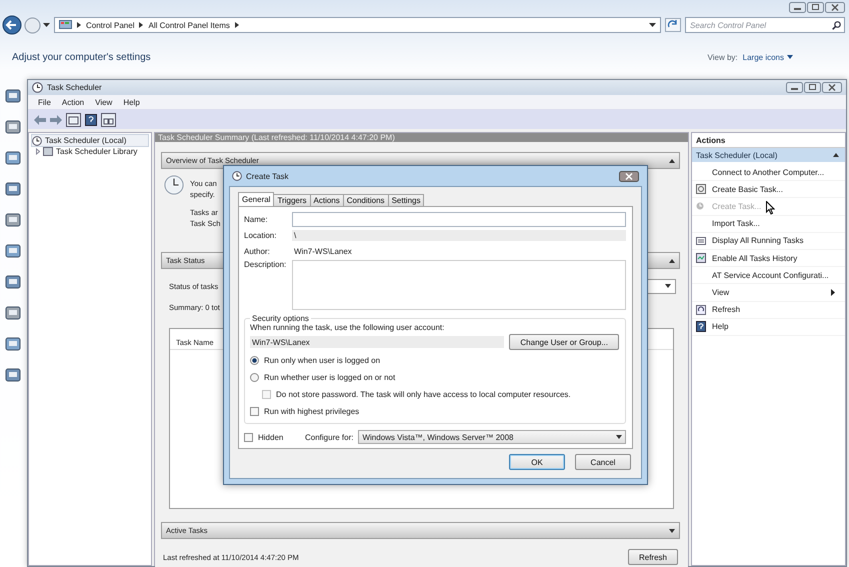 The image size is (849, 567). Describe the element at coordinates (459, 235) in the screenshot. I see `location-value: \` at that location.